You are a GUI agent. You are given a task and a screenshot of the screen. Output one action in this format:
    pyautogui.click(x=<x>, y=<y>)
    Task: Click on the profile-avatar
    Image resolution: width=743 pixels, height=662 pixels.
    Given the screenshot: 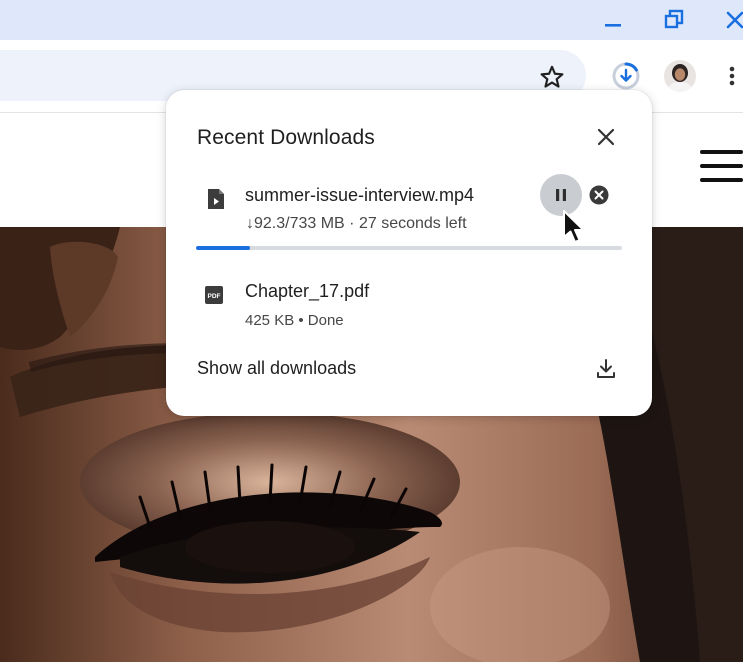 What is the action you would take?
    pyautogui.click(x=680, y=76)
    